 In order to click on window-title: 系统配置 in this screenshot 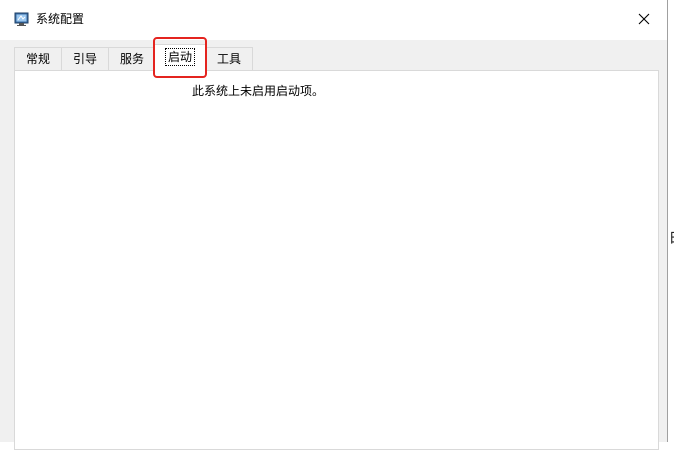, I will do `click(60, 19)`.